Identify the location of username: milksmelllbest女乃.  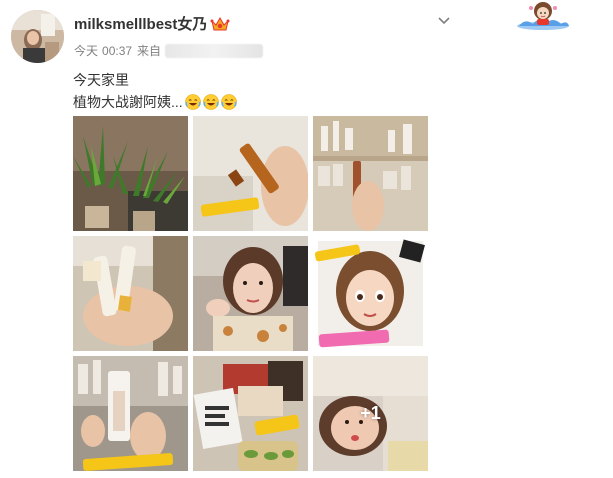
(140, 23).